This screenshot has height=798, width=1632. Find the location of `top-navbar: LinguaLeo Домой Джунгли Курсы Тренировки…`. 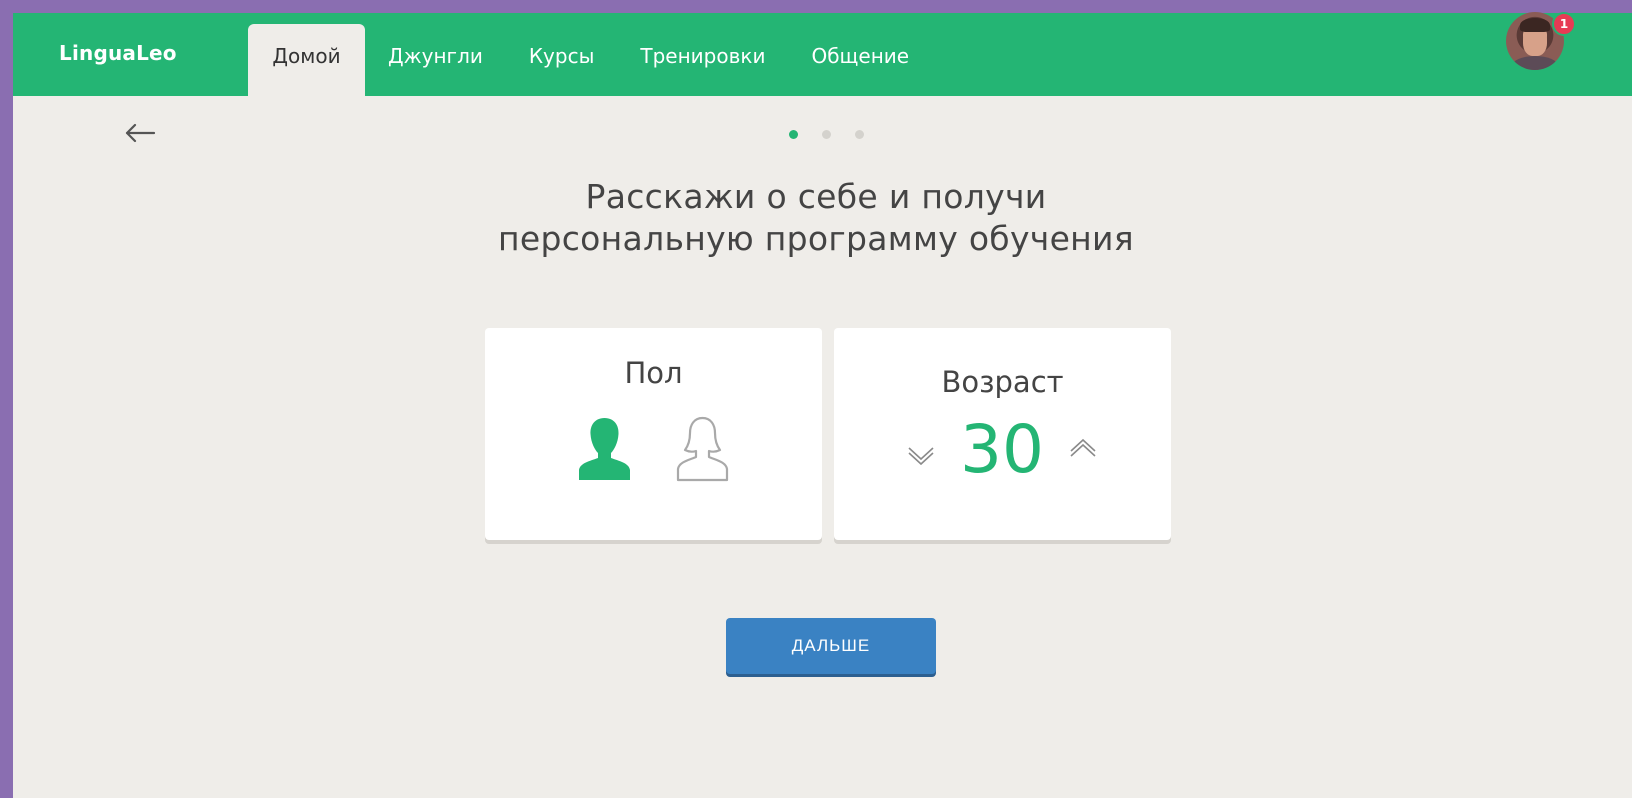

top-navbar: LinguaLeo Домой Джунгли Курсы Тренировки… is located at coordinates (822, 54).